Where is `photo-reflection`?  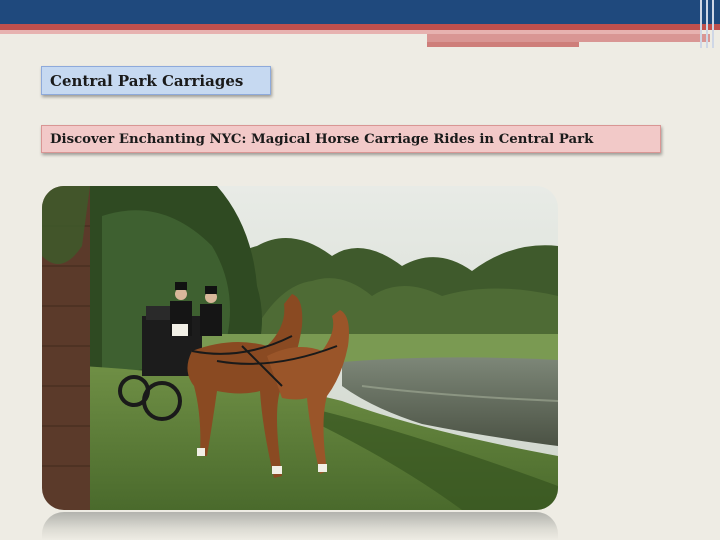 photo-reflection is located at coordinates (300, 526).